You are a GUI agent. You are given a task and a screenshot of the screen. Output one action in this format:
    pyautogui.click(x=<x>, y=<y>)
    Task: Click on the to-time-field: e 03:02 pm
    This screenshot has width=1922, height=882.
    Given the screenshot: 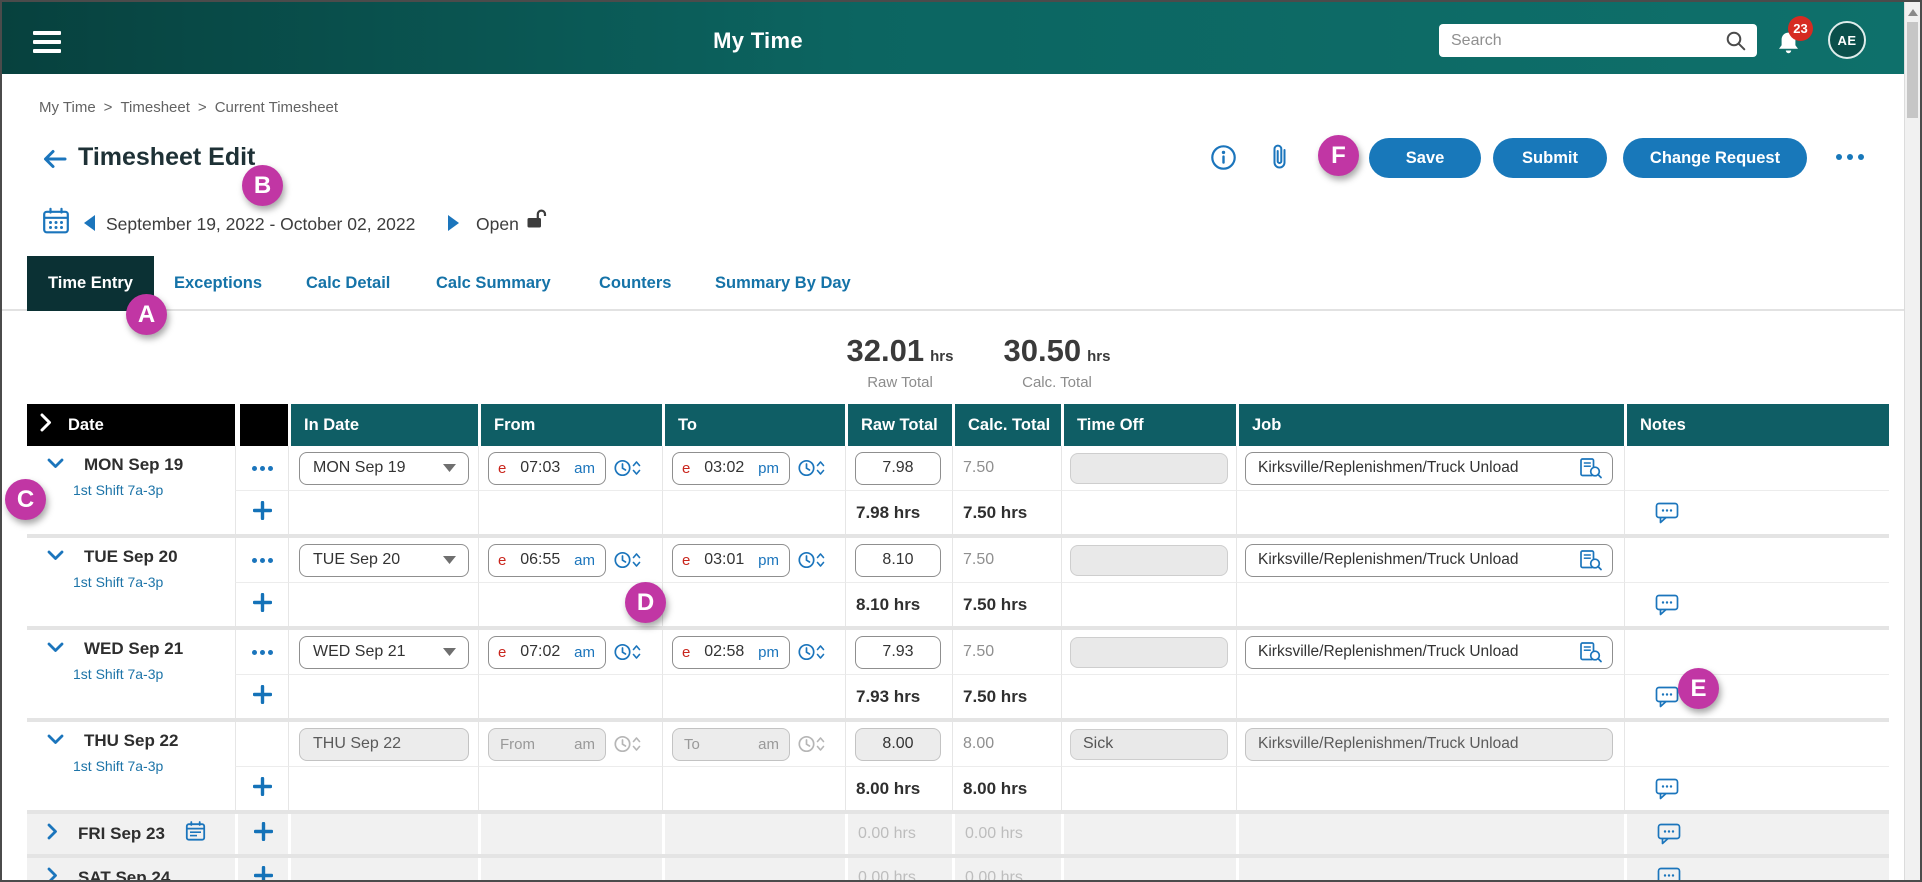 What is the action you would take?
    pyautogui.click(x=731, y=468)
    